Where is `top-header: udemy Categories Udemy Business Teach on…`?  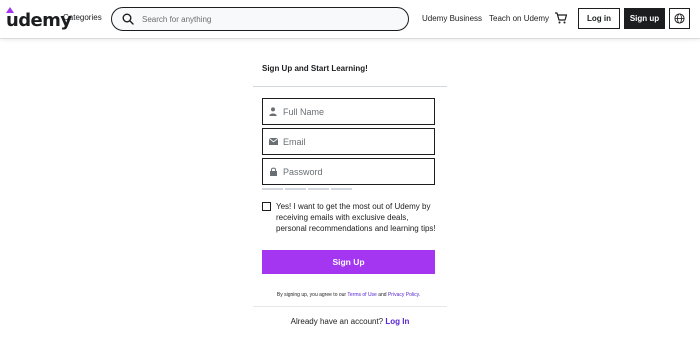
top-header: udemy Categories Udemy Business Teach on… is located at coordinates (350, 19).